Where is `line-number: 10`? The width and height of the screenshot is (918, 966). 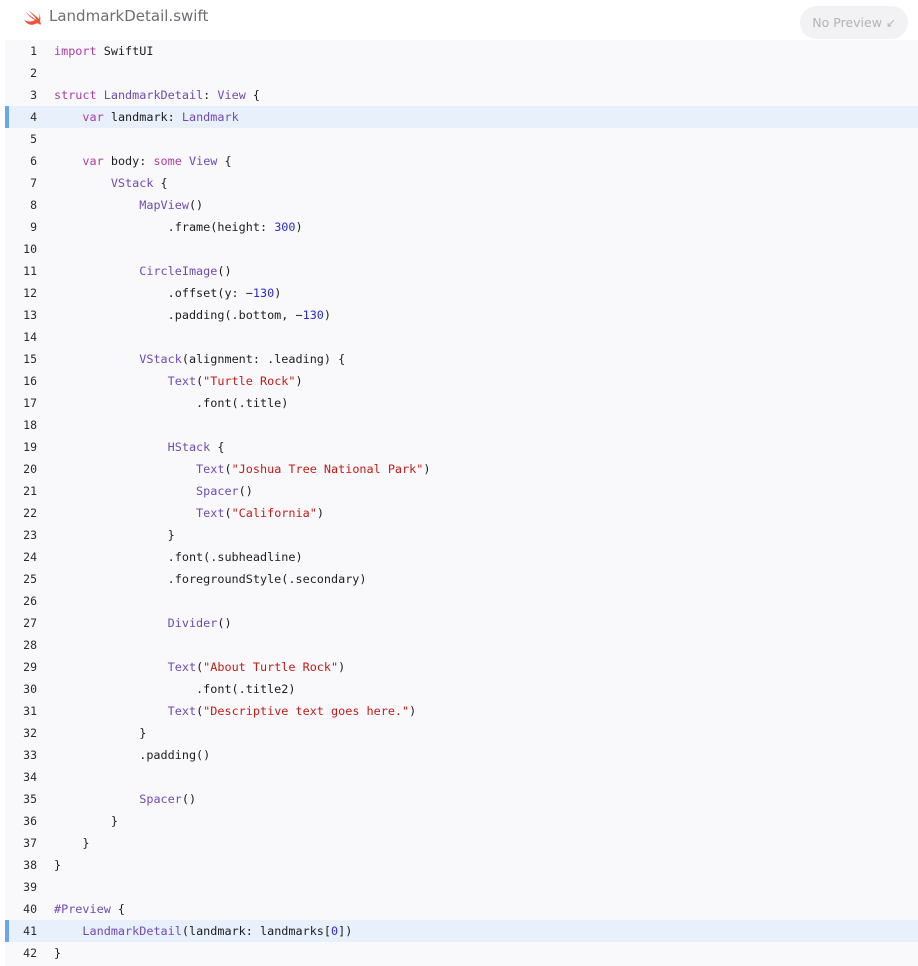 line-number: 10 is located at coordinates (30, 249).